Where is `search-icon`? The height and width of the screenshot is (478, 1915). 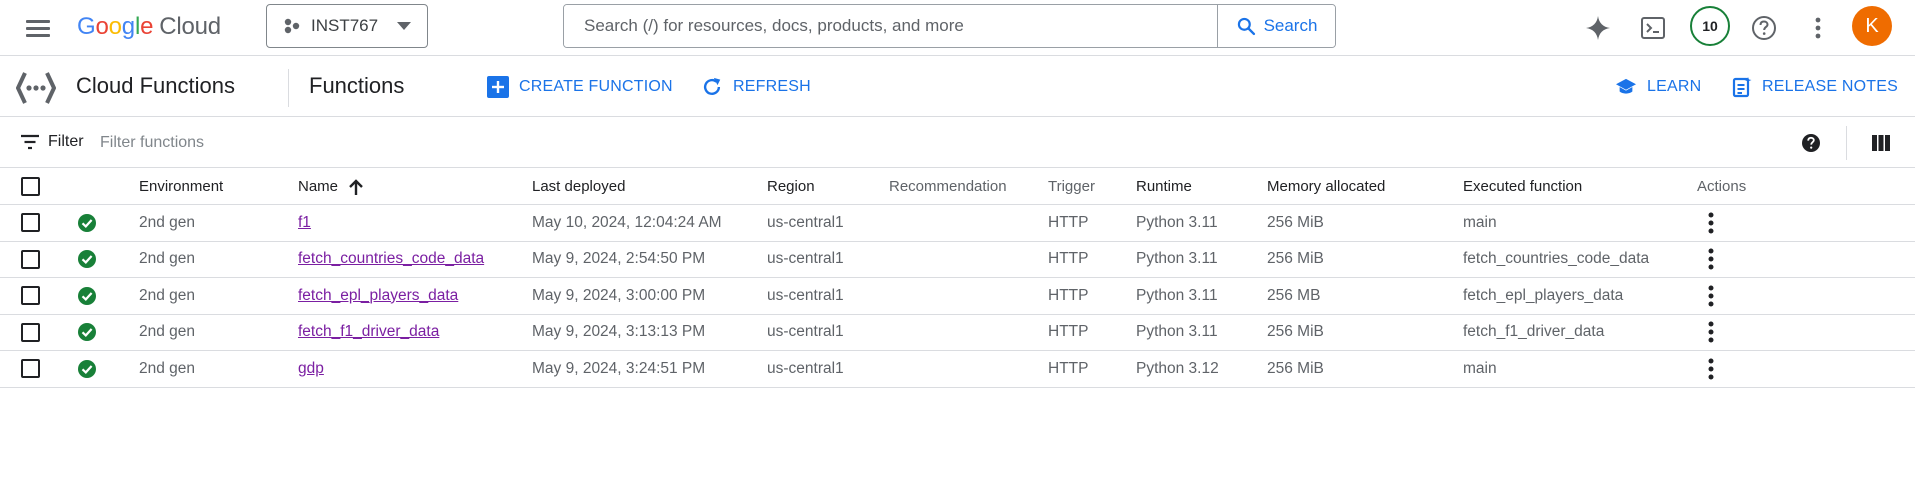 search-icon is located at coordinates (1246, 26).